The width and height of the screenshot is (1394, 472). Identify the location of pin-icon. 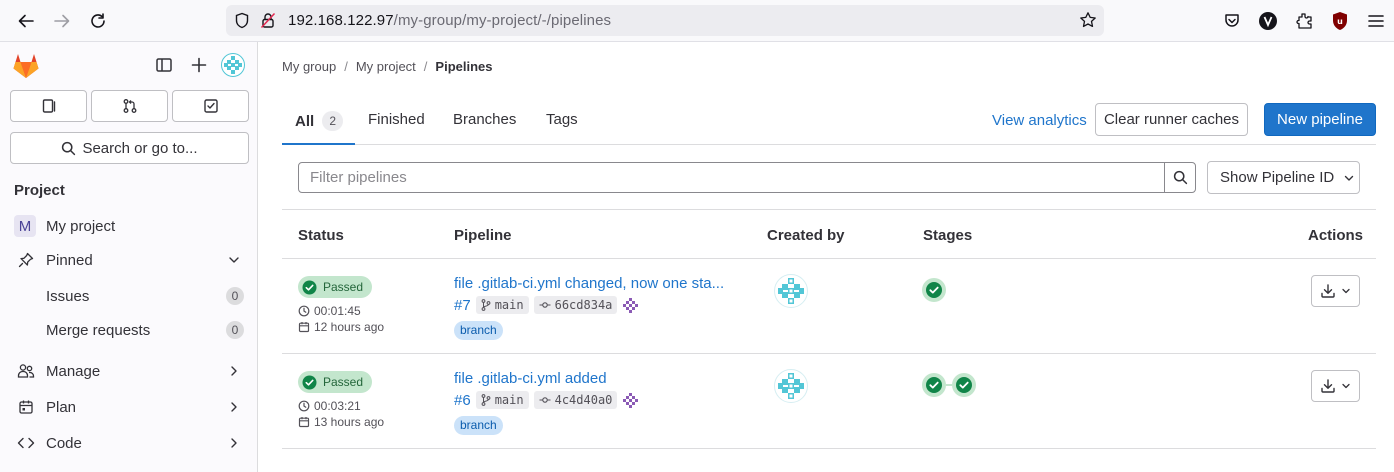
(26, 260).